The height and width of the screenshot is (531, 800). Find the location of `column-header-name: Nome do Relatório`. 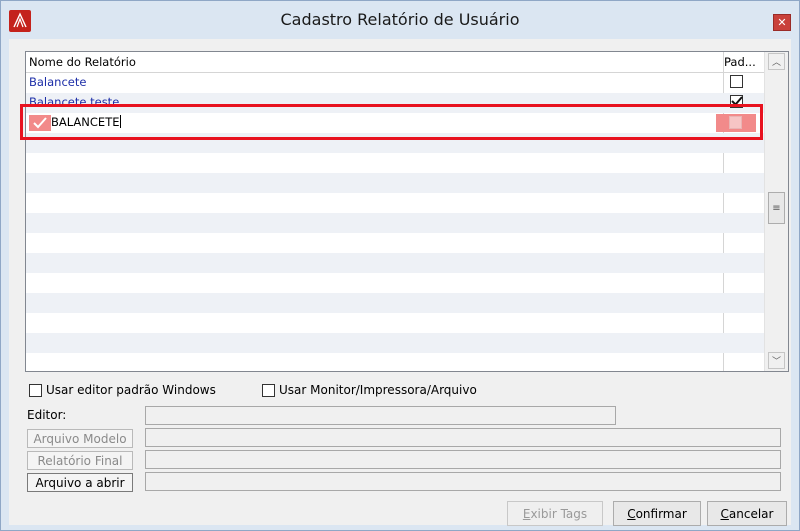

column-header-name: Nome do Relatório is located at coordinates (82, 62).